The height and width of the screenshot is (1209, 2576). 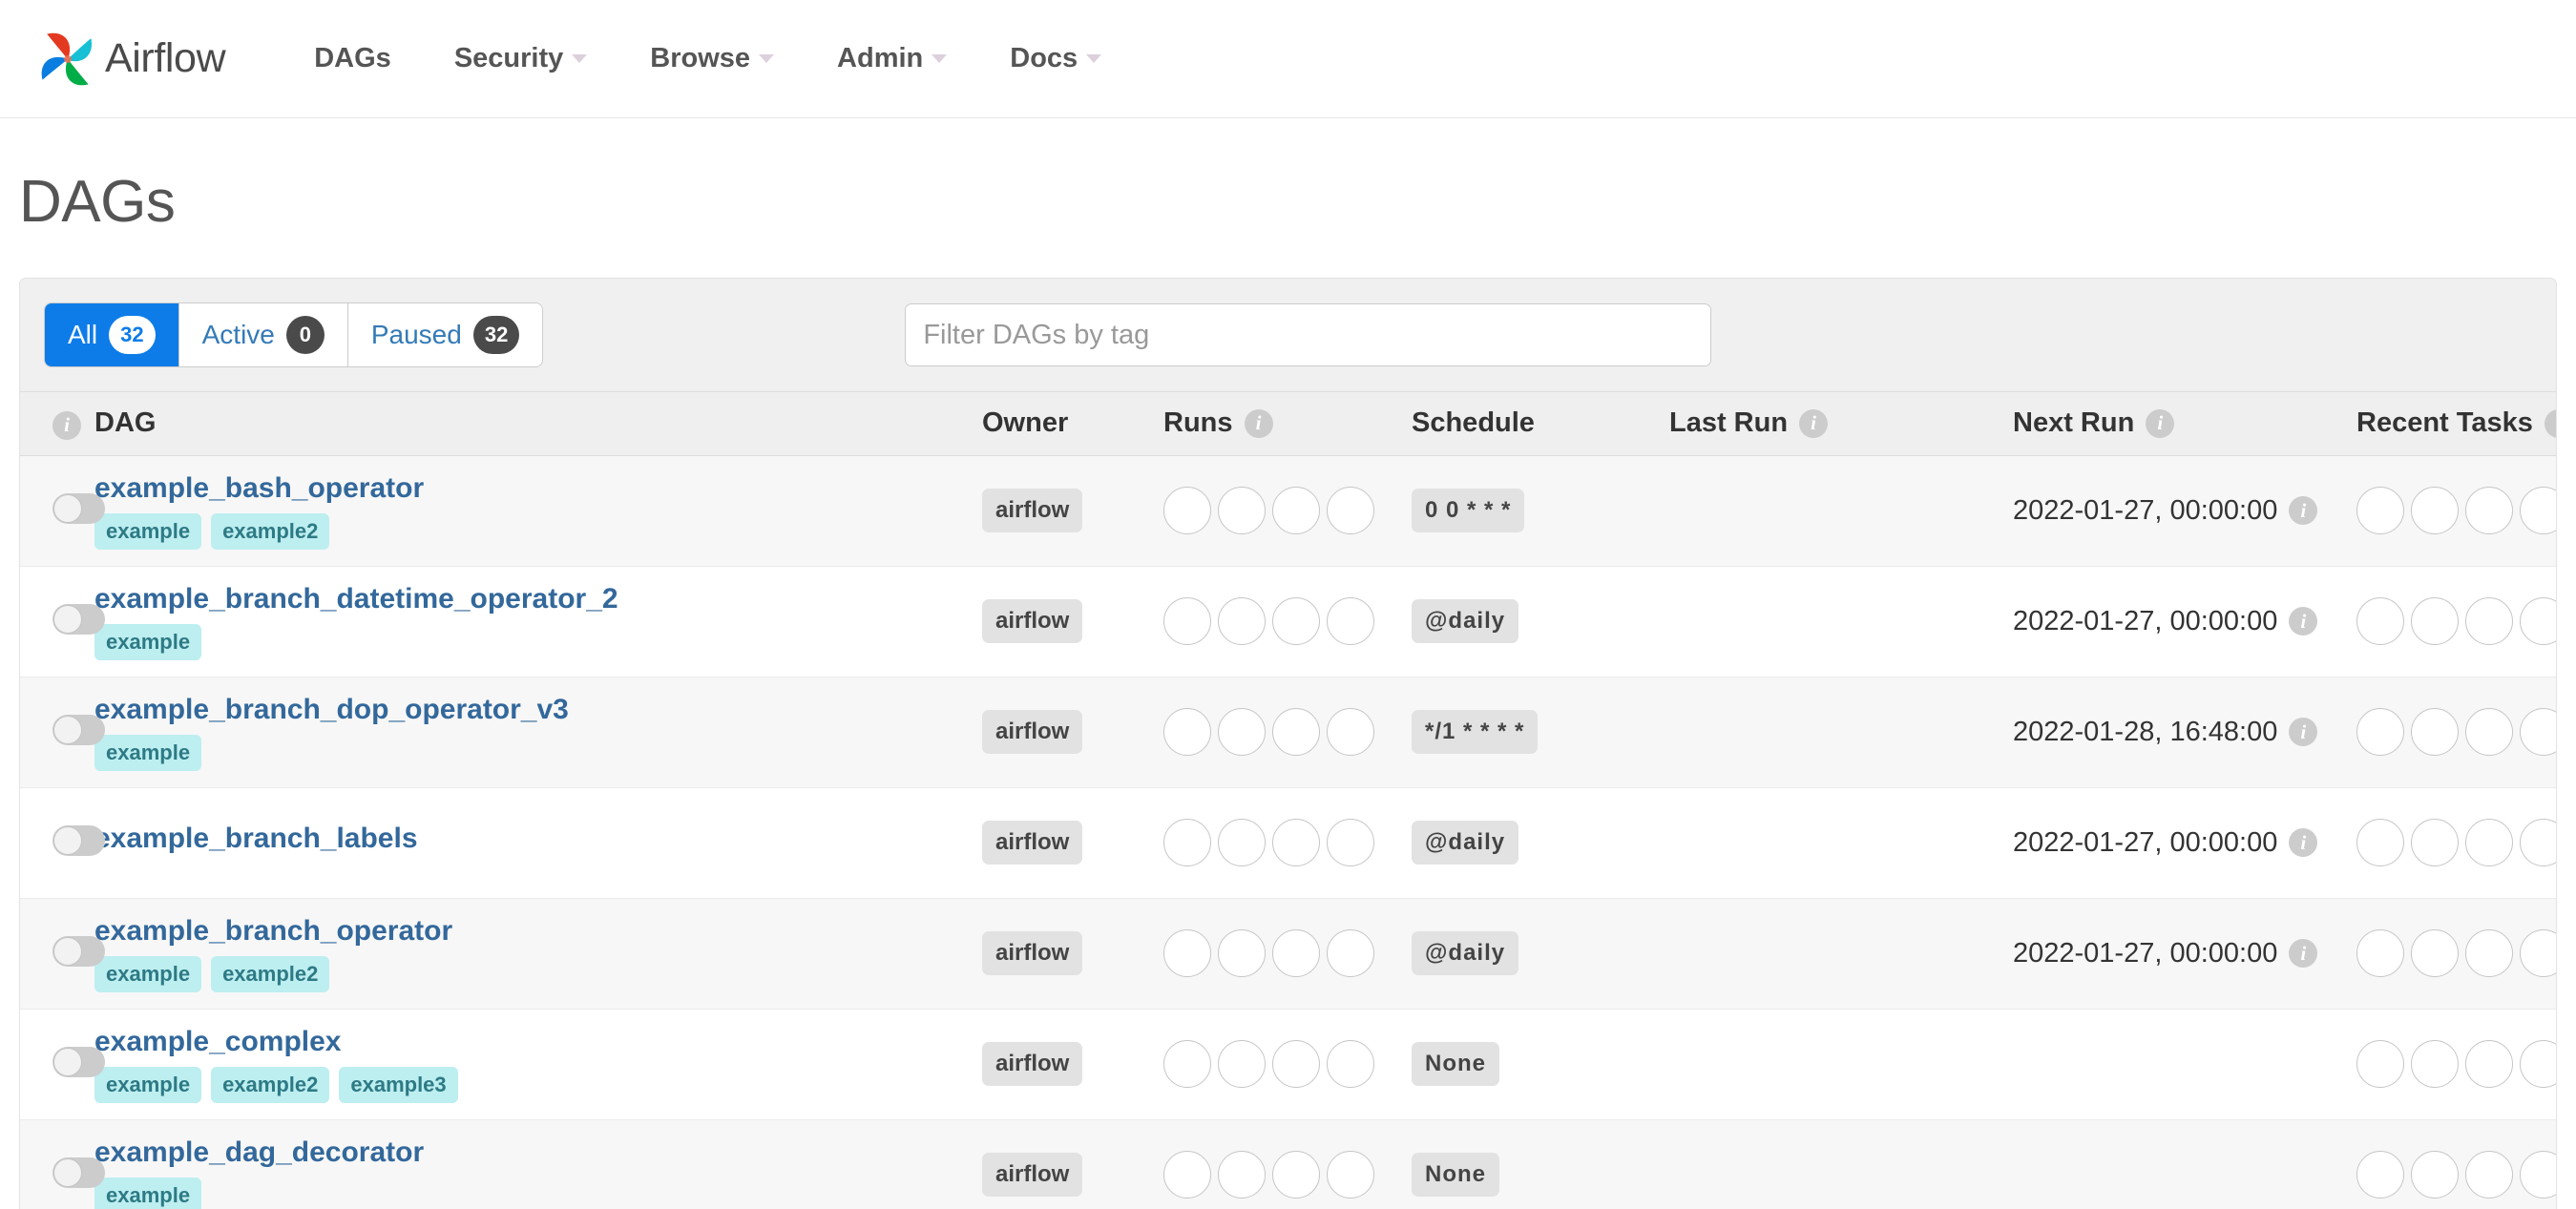 I want to click on filter-tab-paused: Paused 32, so click(x=445, y=334).